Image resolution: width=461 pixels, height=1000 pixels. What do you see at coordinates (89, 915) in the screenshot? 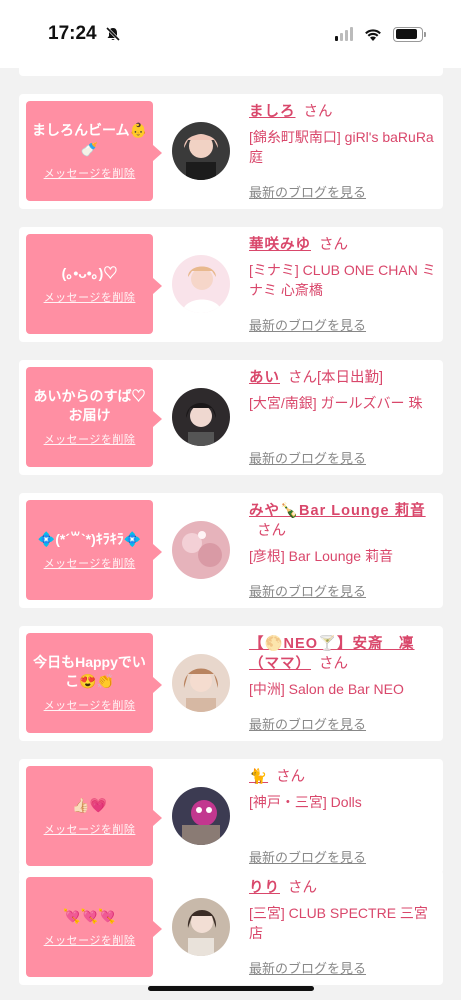
I see `message-text: 💘💘💘` at bounding box center [89, 915].